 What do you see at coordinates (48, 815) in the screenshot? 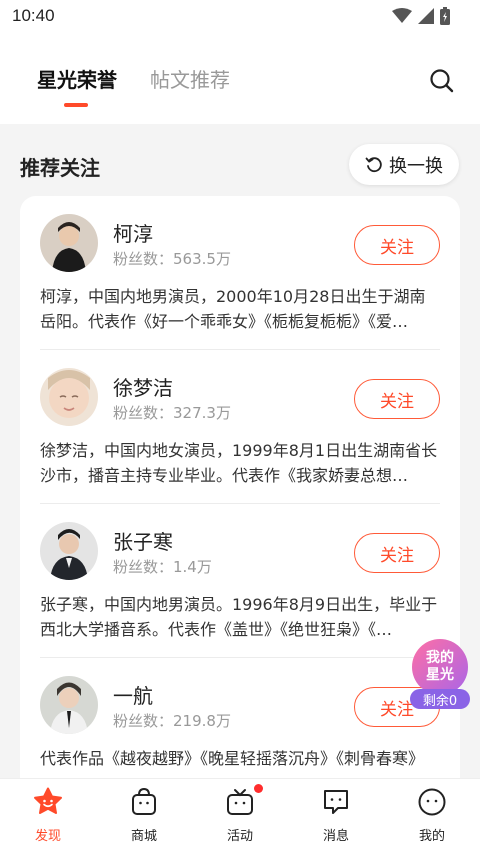
I see `tab-discover: 发现` at bounding box center [48, 815].